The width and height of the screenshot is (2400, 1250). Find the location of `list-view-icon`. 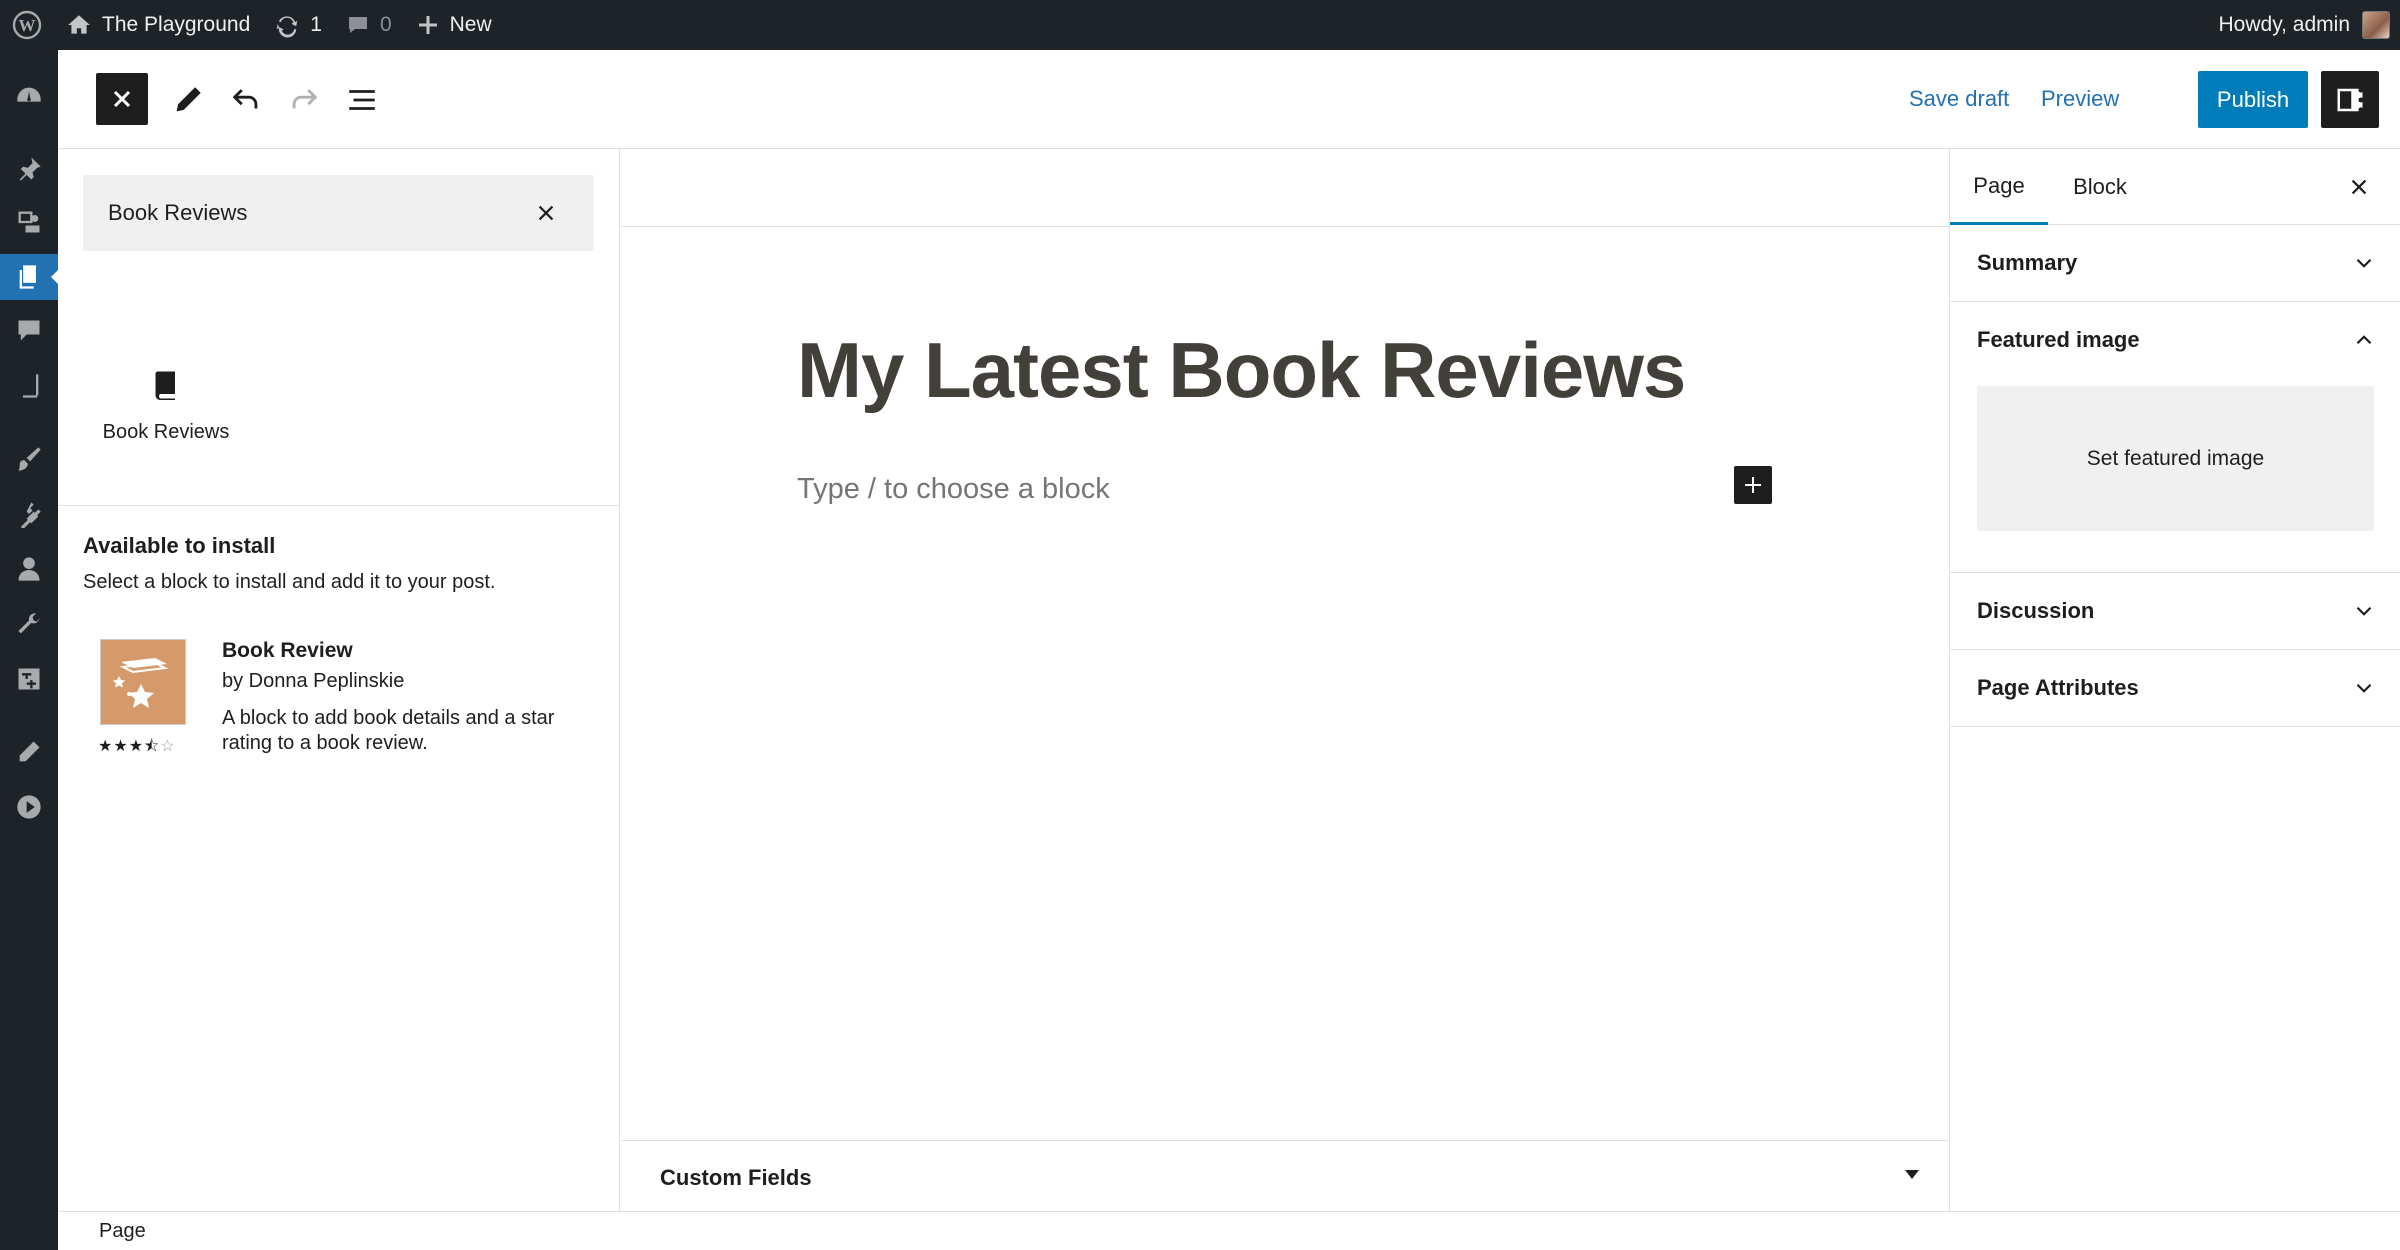

list-view-icon is located at coordinates (362, 100).